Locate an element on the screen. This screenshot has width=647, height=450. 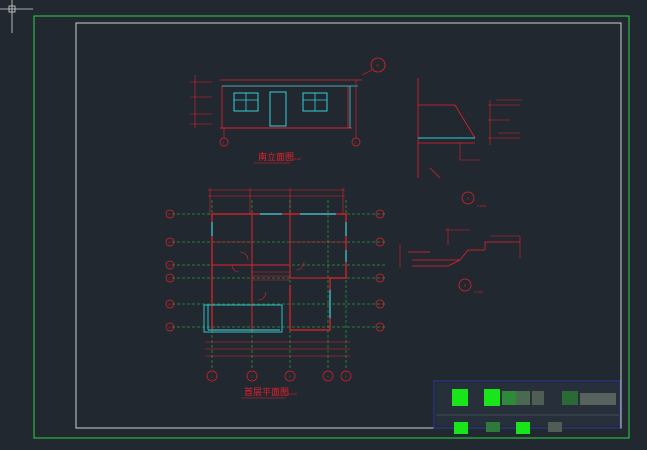
svg-text: C is located at coordinates (170, 279).